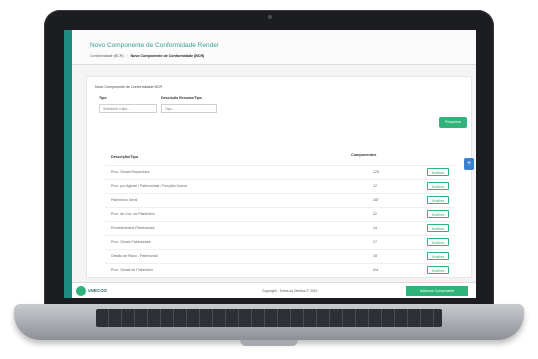 The width and height of the screenshot is (538, 359). What do you see at coordinates (280, 214) in the screenshot?
I see `table-row: Proc. de Con. de Patrimônio 22 Detalhes` at bounding box center [280, 214].